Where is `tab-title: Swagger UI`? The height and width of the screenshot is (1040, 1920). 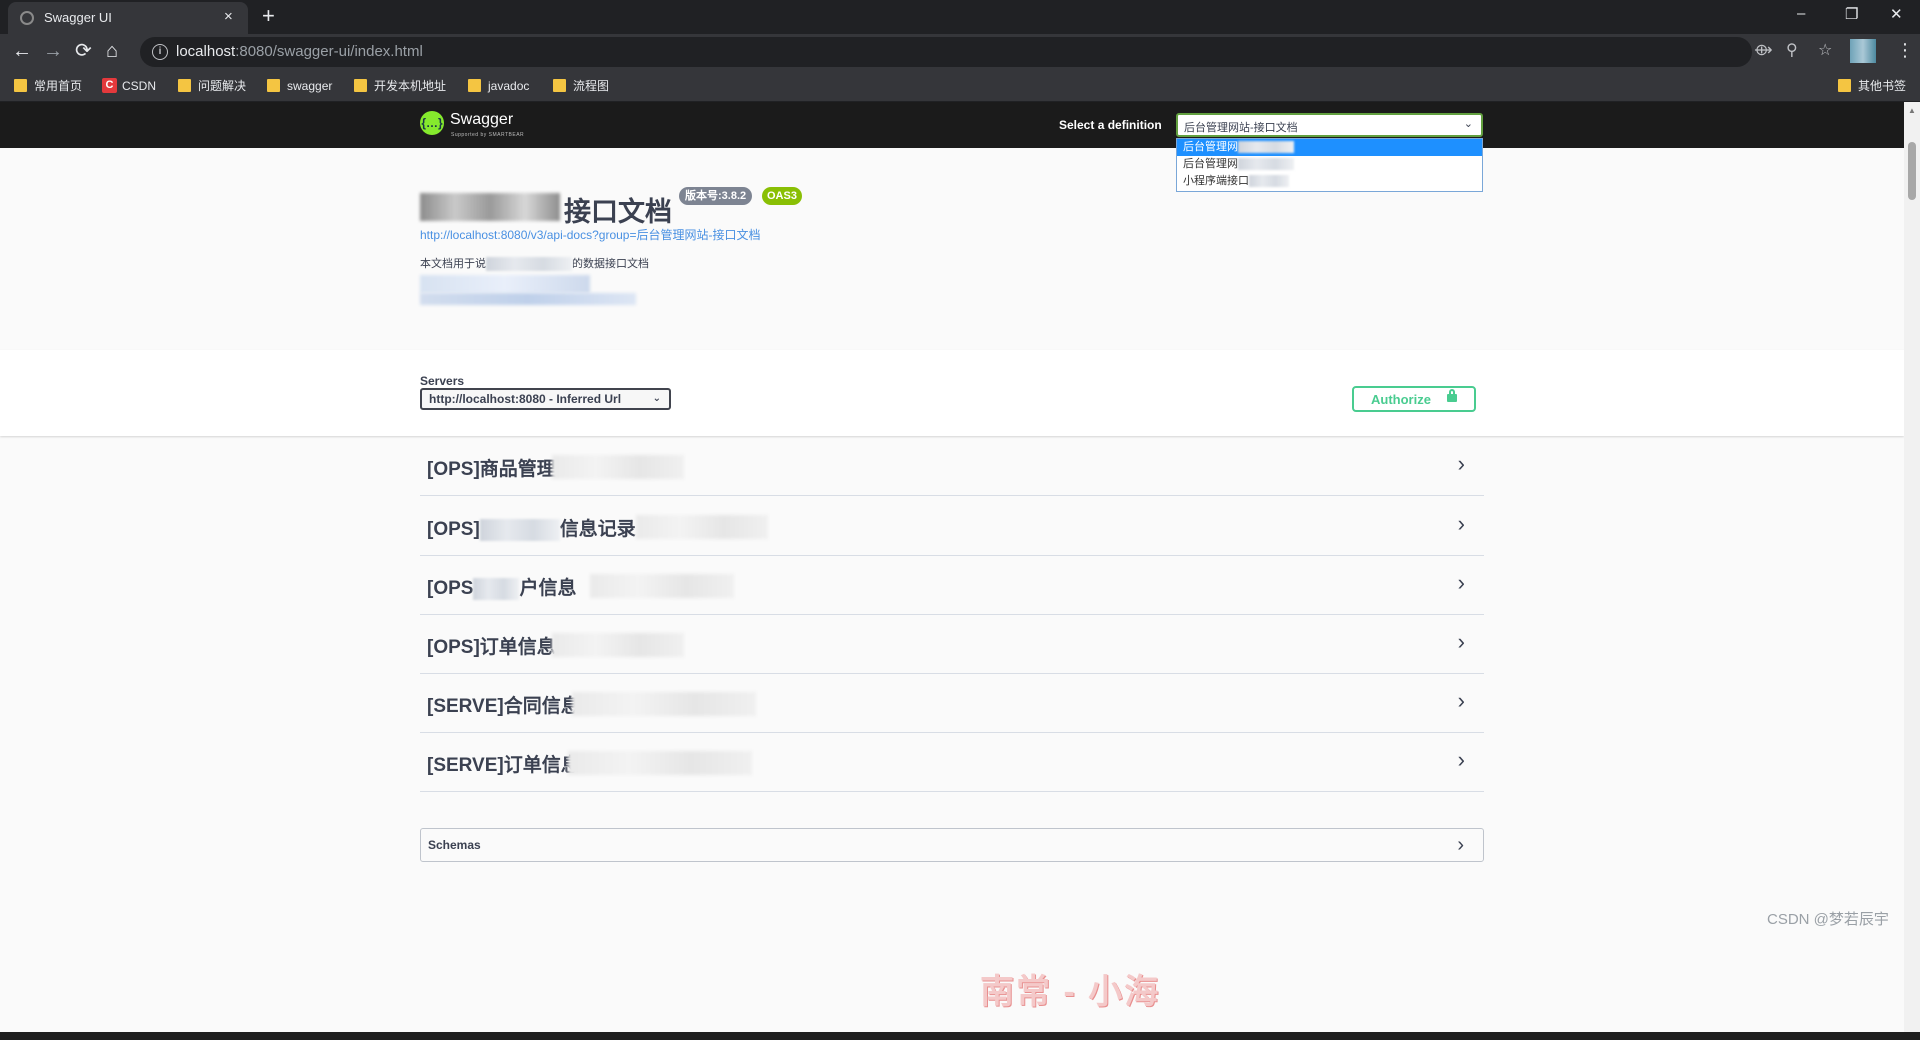
tab-title: Swagger UI is located at coordinates (78, 17).